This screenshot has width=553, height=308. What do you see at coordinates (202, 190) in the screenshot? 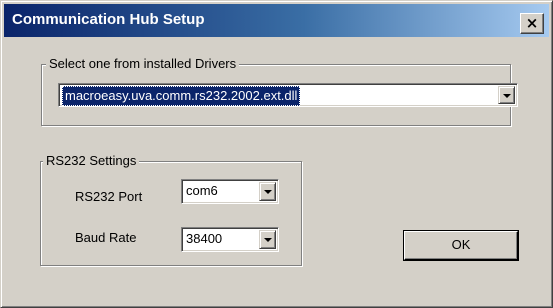
I see `rs232-port-value: com6` at bounding box center [202, 190].